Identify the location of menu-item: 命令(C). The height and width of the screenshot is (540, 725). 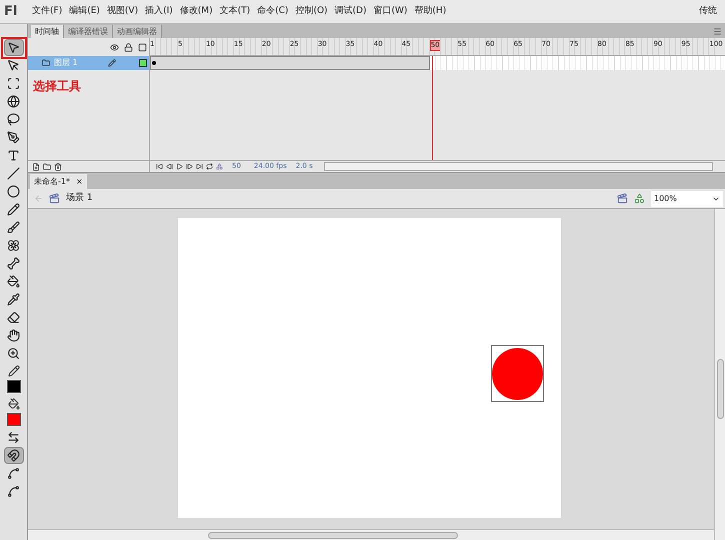
(272, 11).